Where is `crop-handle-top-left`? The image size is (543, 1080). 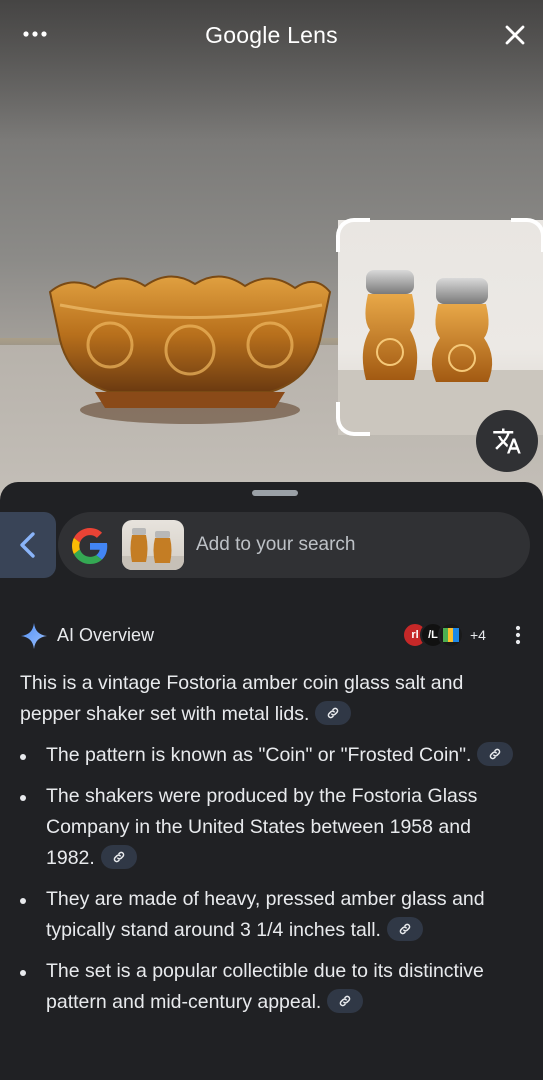
crop-handle-top-left is located at coordinates (353, 235).